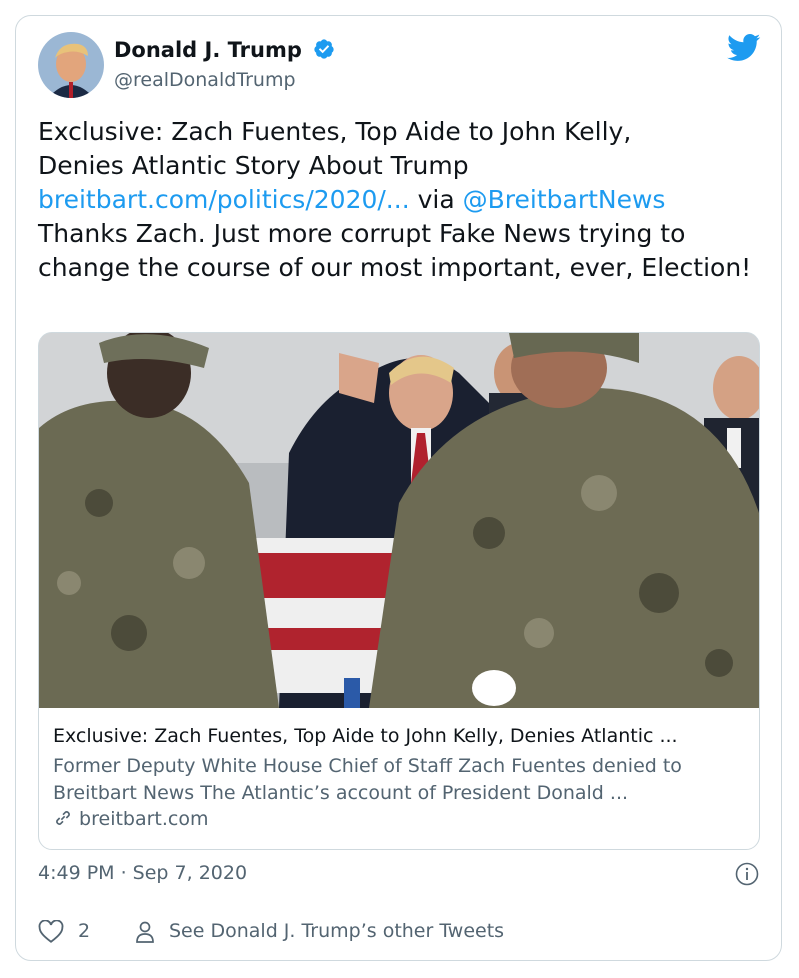  What do you see at coordinates (205, 80) in the screenshot?
I see `author-handle: @realDonaldTrump` at bounding box center [205, 80].